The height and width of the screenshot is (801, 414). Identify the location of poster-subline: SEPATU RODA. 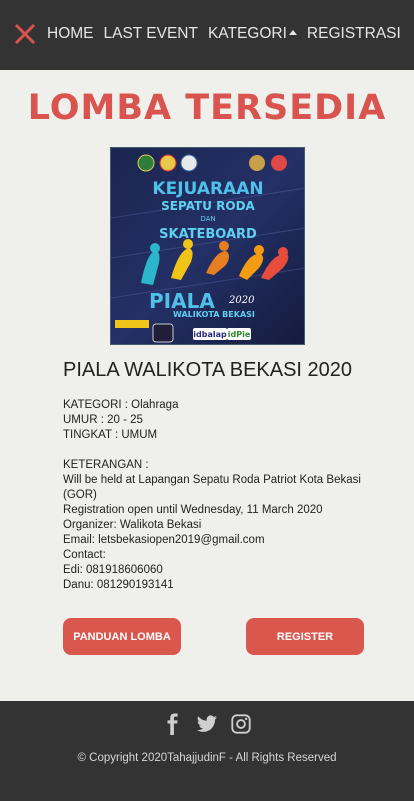
(208, 206).